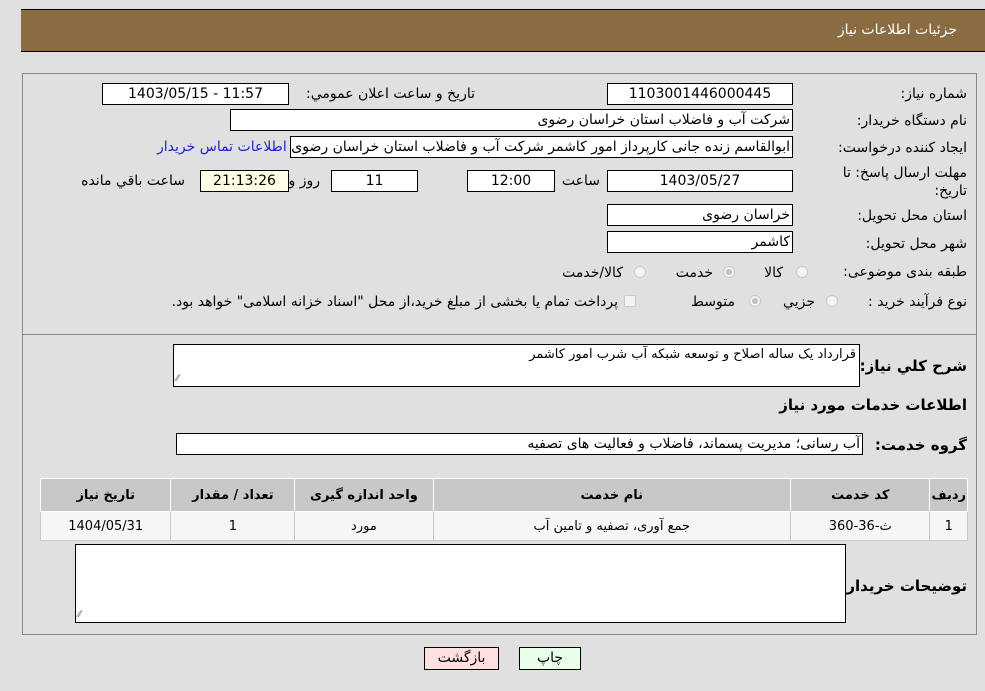 This screenshot has height=691, width=985. Describe the element at coordinates (700, 181) in the screenshot. I see `deadline-date-field: 1403/05/27` at that location.